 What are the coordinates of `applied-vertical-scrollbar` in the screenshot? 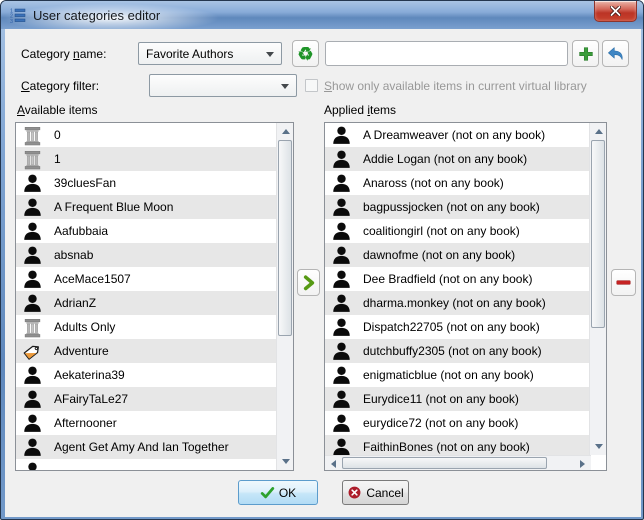 It's located at (597, 289).